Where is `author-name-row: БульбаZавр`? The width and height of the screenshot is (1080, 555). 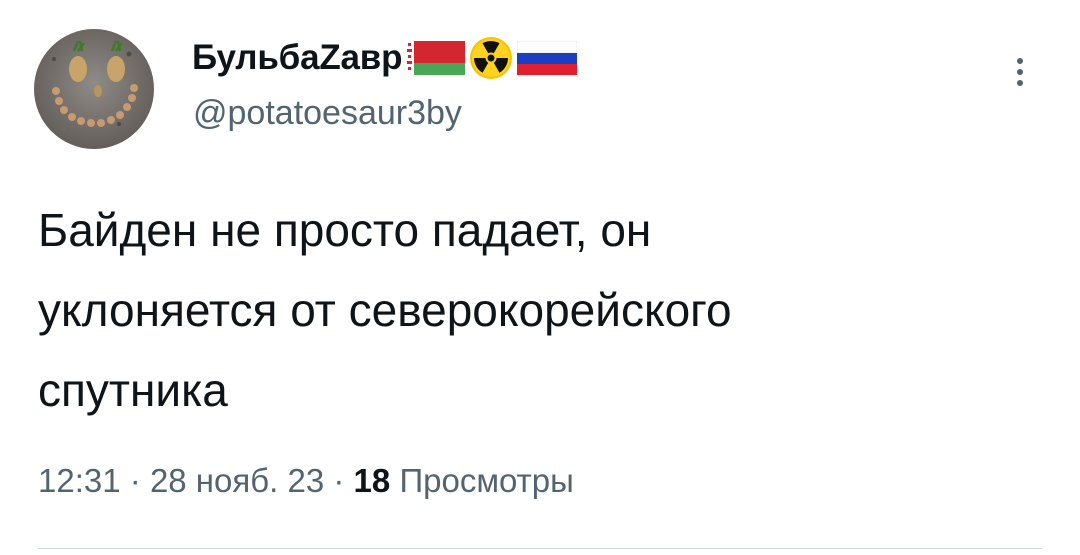
author-name-row: БульбаZавр is located at coordinates (385, 58).